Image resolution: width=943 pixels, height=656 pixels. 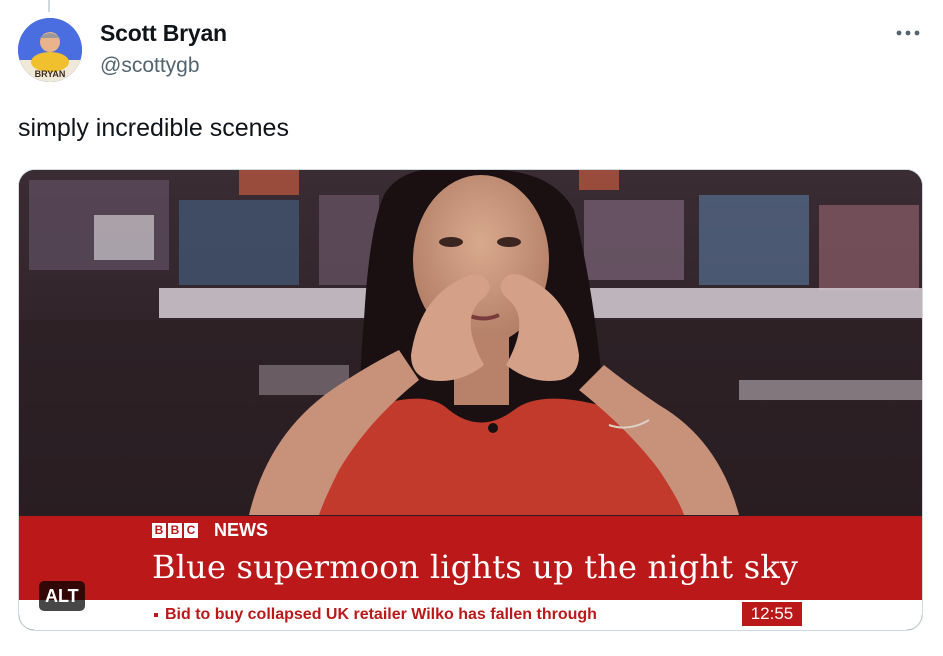 I want to click on more-horizontal-icon, so click(x=908, y=33).